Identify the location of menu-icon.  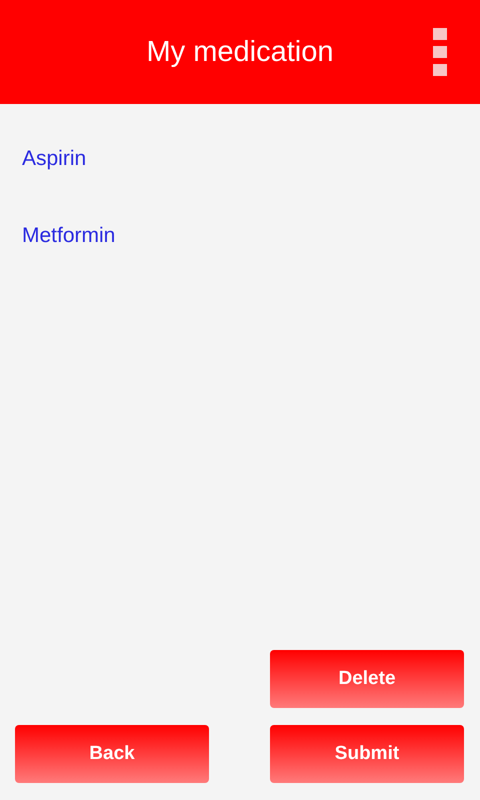
(440, 52).